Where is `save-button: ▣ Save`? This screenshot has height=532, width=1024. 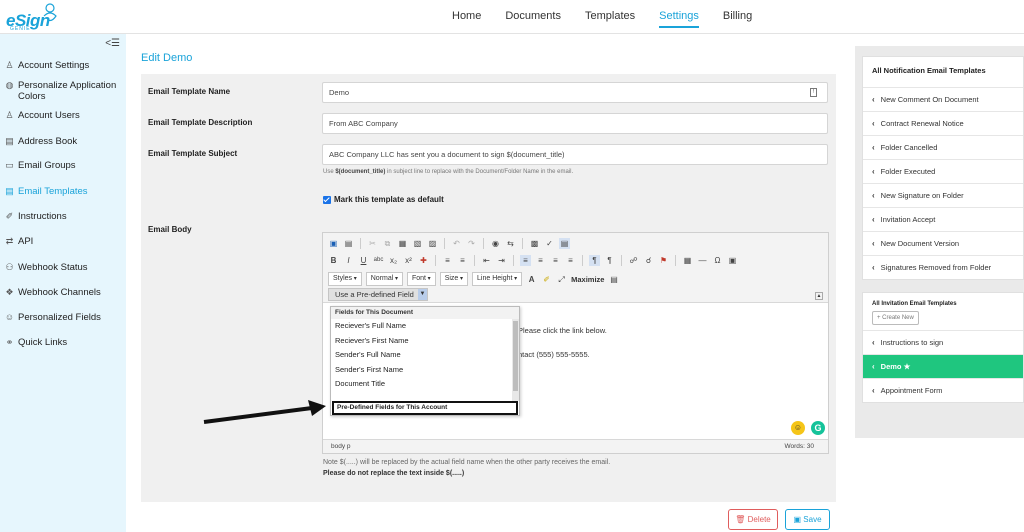 save-button: ▣ Save is located at coordinates (807, 519).